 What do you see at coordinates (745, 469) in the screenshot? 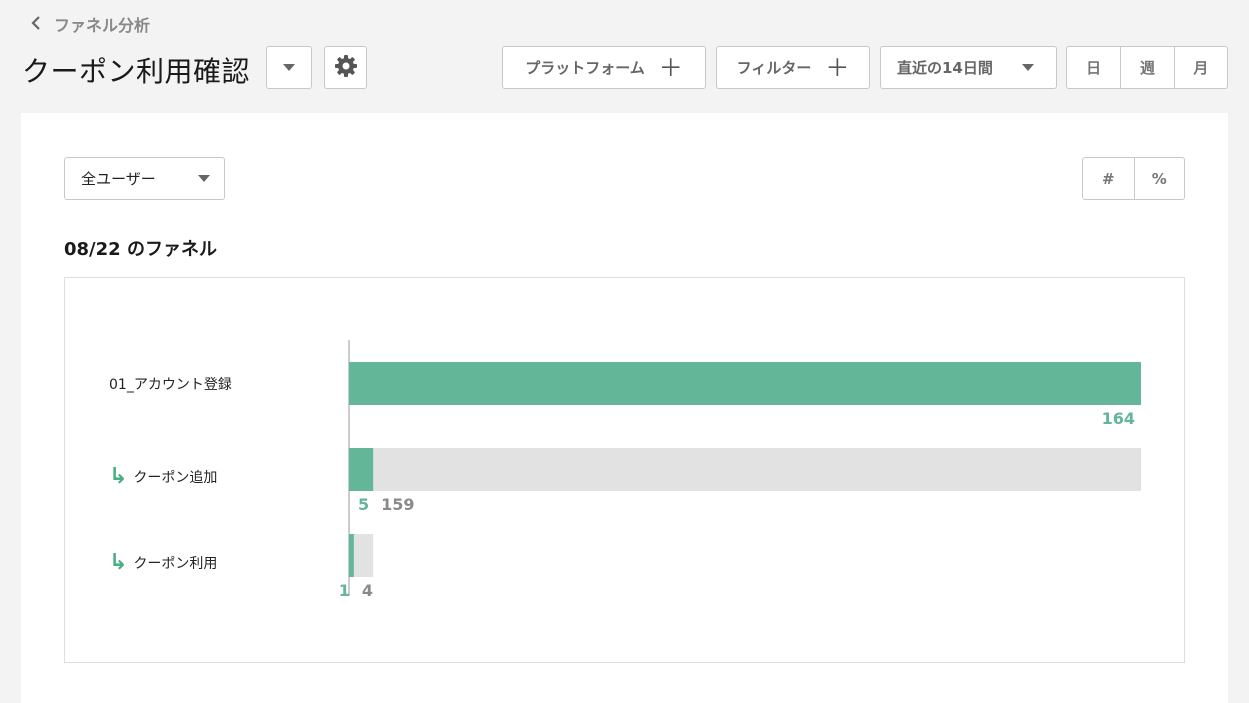
I see `dropped-bar` at bounding box center [745, 469].